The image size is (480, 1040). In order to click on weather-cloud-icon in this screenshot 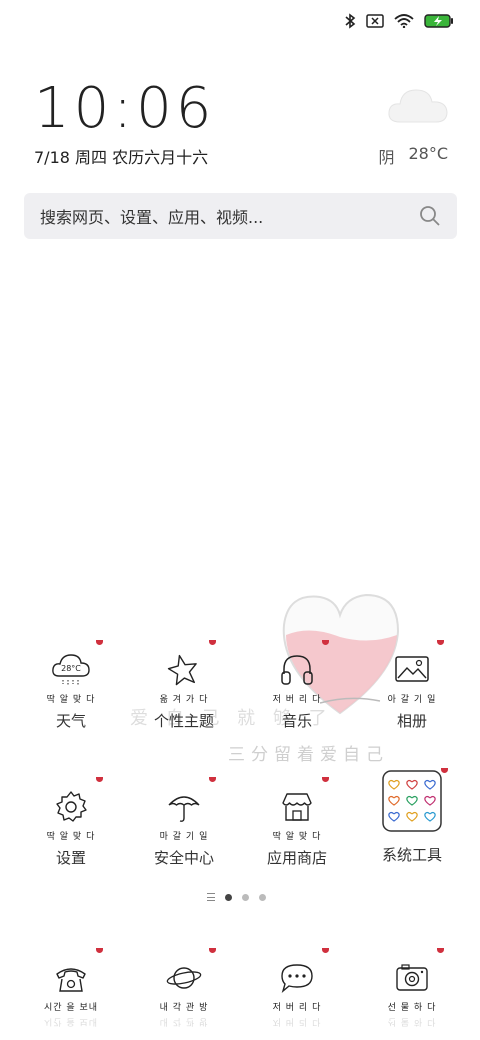, I will do `click(418, 106)`.